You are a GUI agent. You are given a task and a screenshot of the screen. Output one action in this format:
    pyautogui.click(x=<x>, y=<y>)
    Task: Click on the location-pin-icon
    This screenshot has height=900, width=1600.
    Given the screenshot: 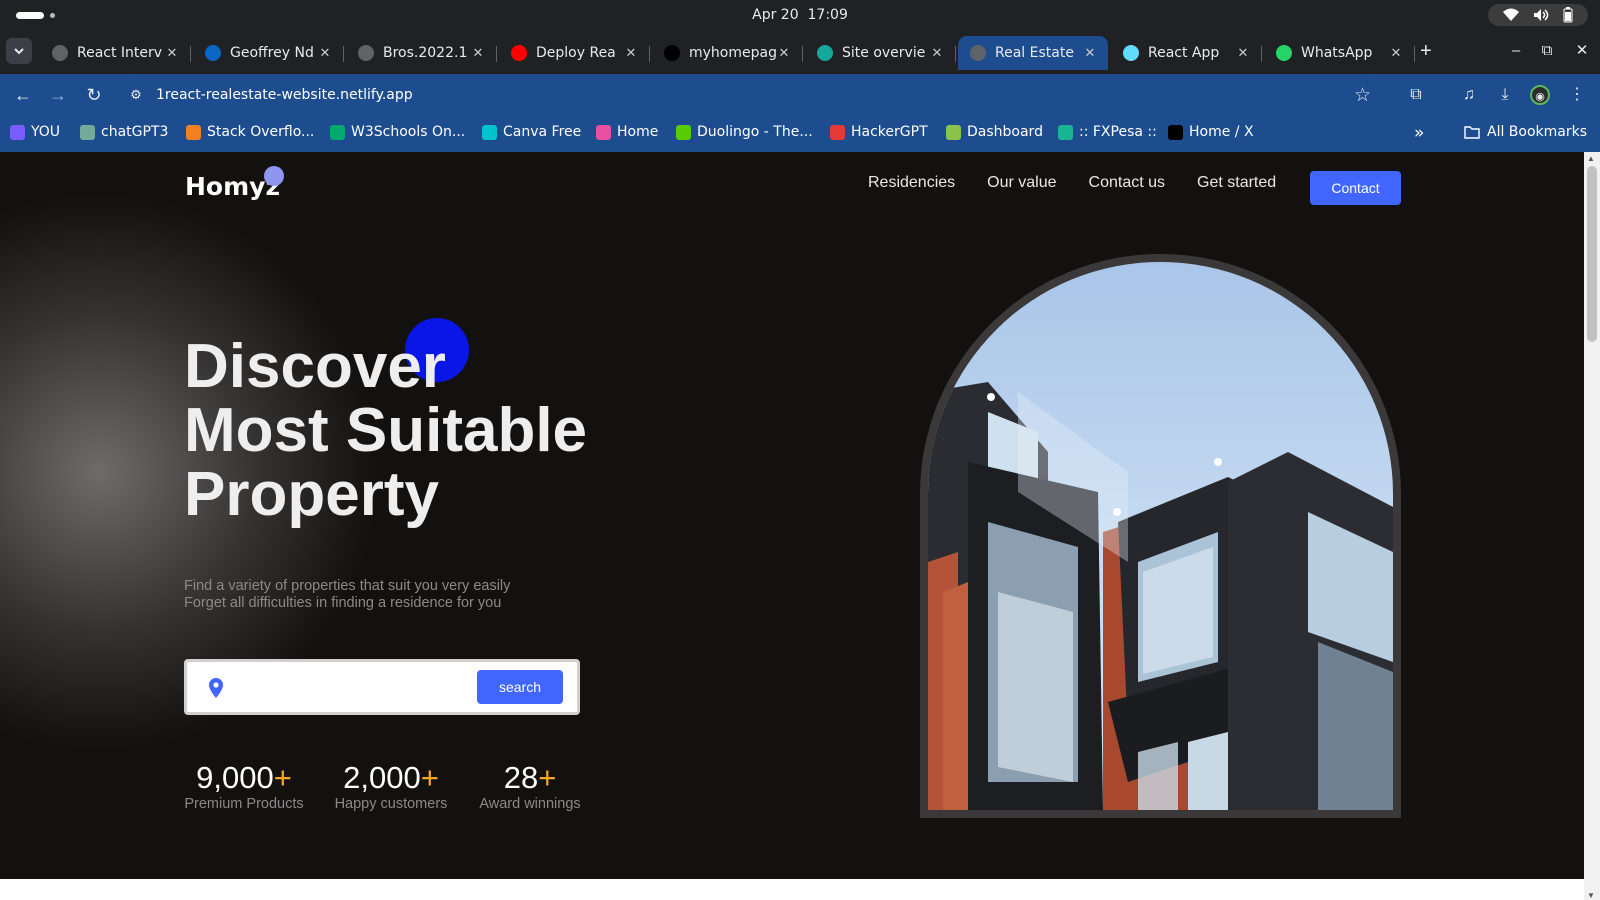 What is the action you would take?
    pyautogui.click(x=216, y=688)
    